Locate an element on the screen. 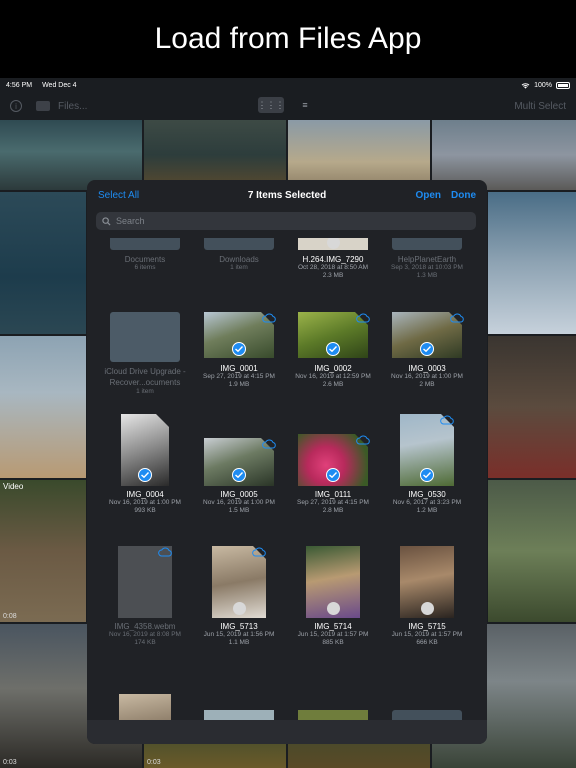 This screenshot has height=768, width=576. file-item: IMG_0530 Nov 6, 2017 at 3:23 PM 1.2 MB is located at coordinates (427, 467).